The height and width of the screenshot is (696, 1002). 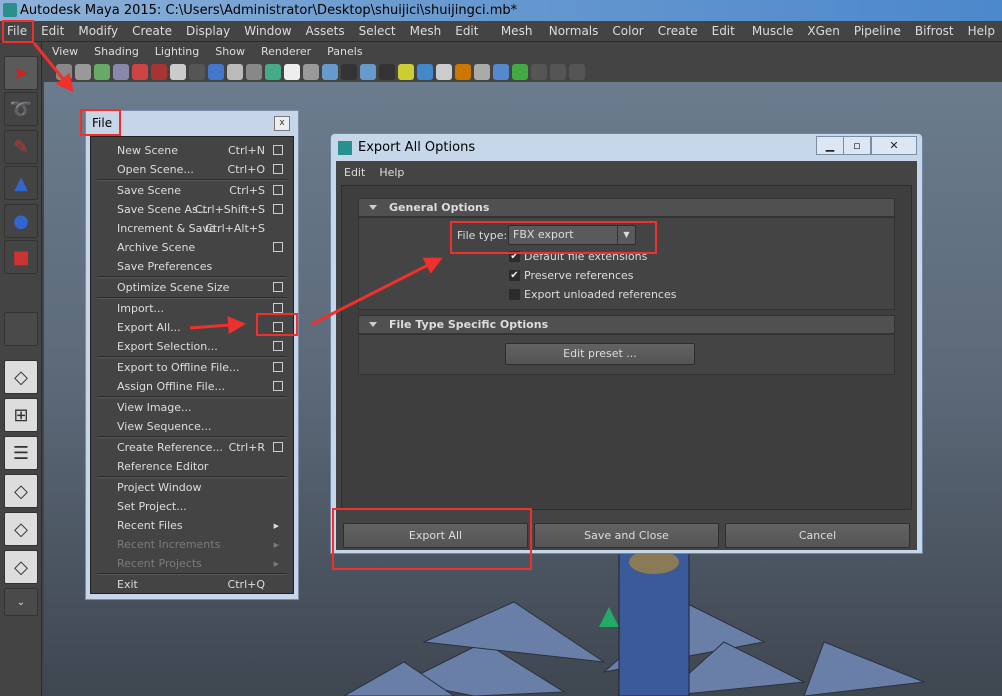 What do you see at coordinates (217, 325) in the screenshot?
I see `arrow-to-option-box` at bounding box center [217, 325].